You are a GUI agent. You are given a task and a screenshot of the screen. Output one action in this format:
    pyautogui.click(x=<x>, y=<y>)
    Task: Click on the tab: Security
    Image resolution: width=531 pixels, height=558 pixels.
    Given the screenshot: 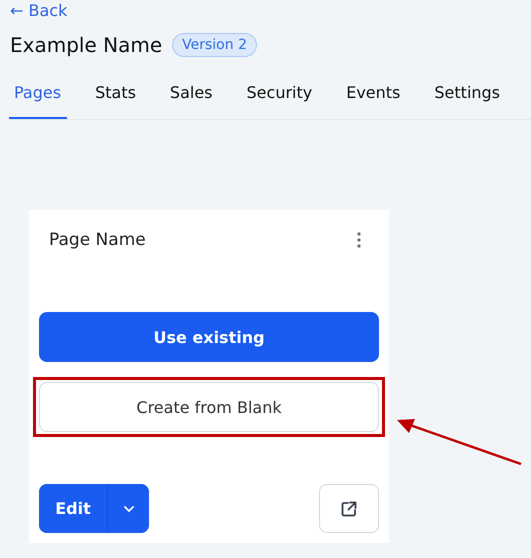 What is the action you would take?
    pyautogui.click(x=279, y=95)
    